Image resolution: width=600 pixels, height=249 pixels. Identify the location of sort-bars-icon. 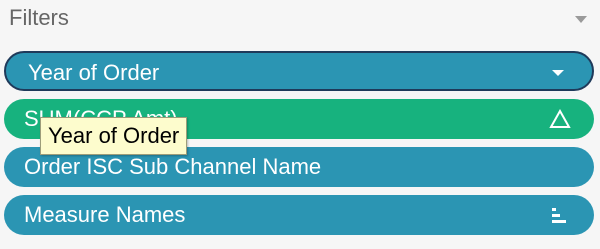
(560, 215).